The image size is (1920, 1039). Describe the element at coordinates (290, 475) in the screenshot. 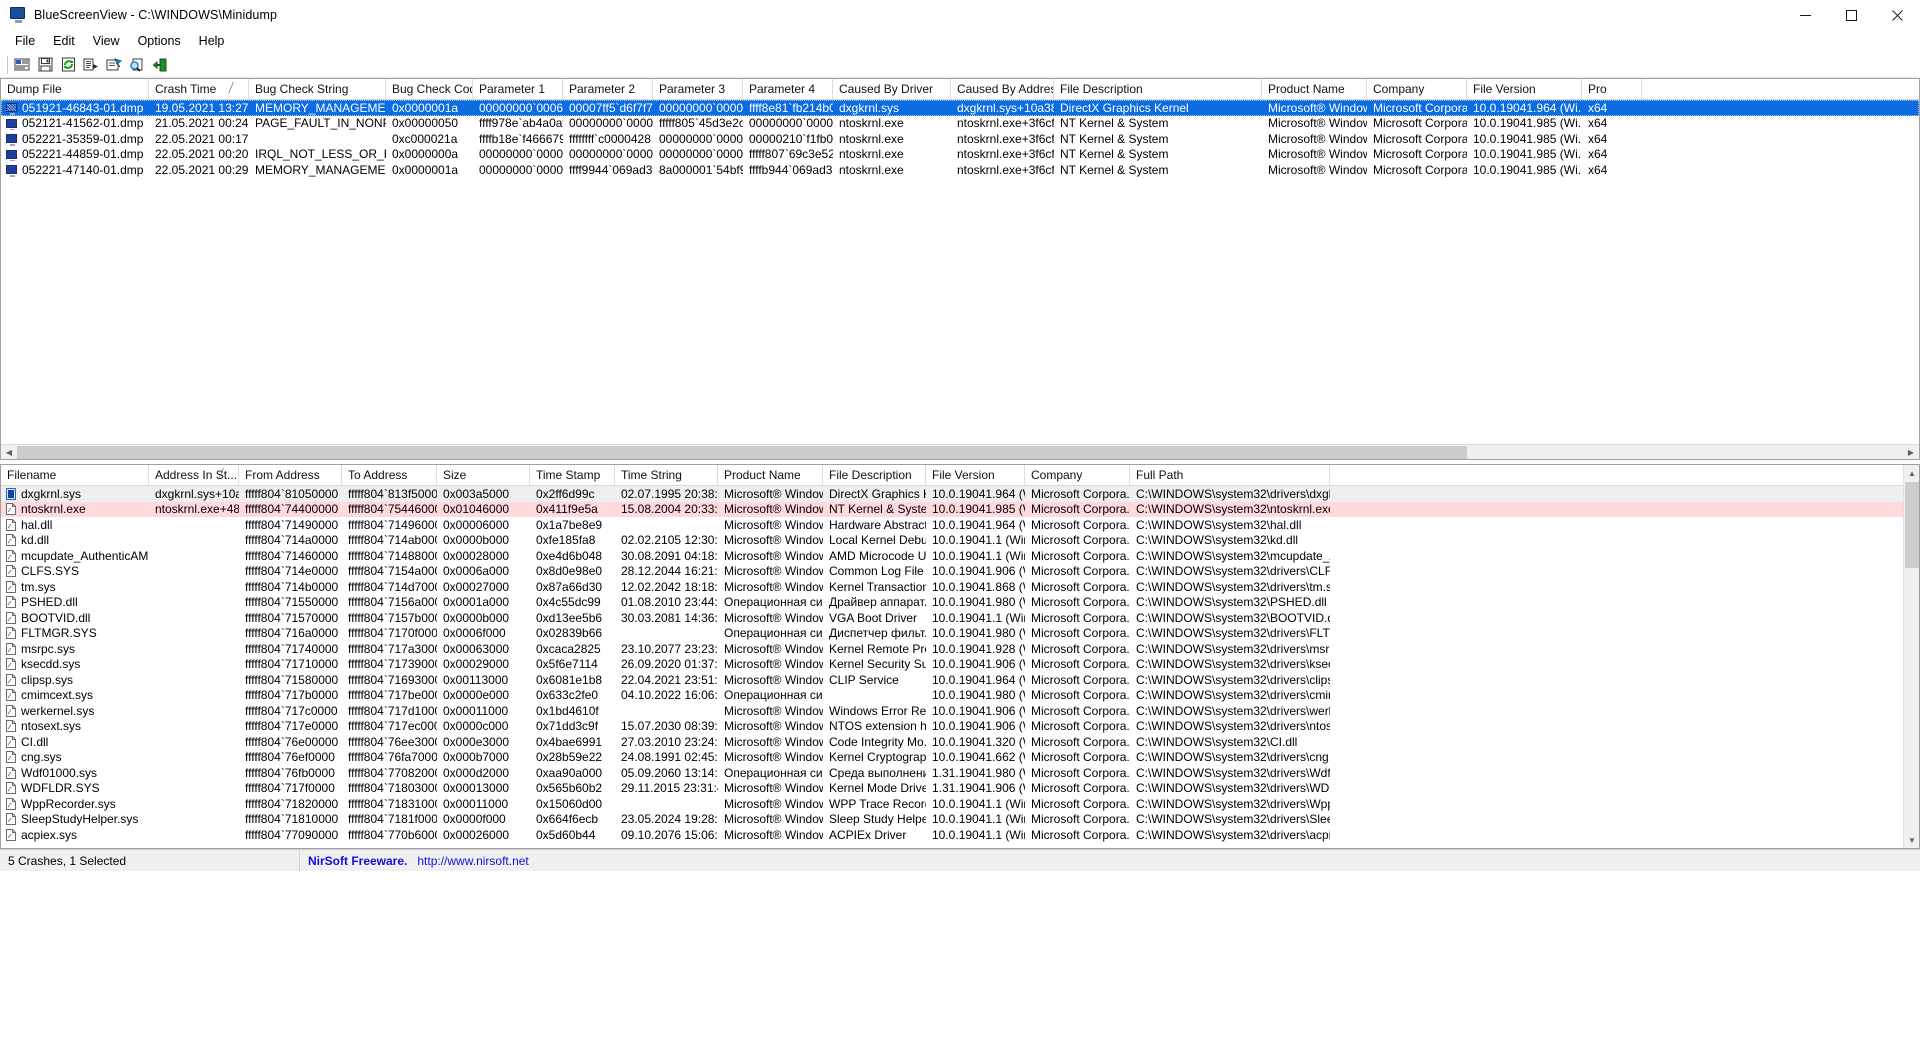

I see `column-header: From Address` at that location.